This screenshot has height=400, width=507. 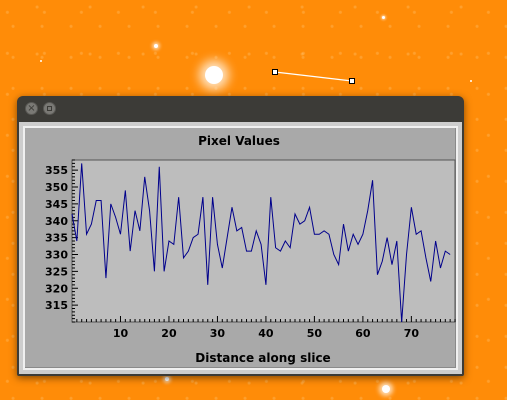 What do you see at coordinates (239, 141) in the screenshot?
I see `chart-title: Pixel Values` at bounding box center [239, 141].